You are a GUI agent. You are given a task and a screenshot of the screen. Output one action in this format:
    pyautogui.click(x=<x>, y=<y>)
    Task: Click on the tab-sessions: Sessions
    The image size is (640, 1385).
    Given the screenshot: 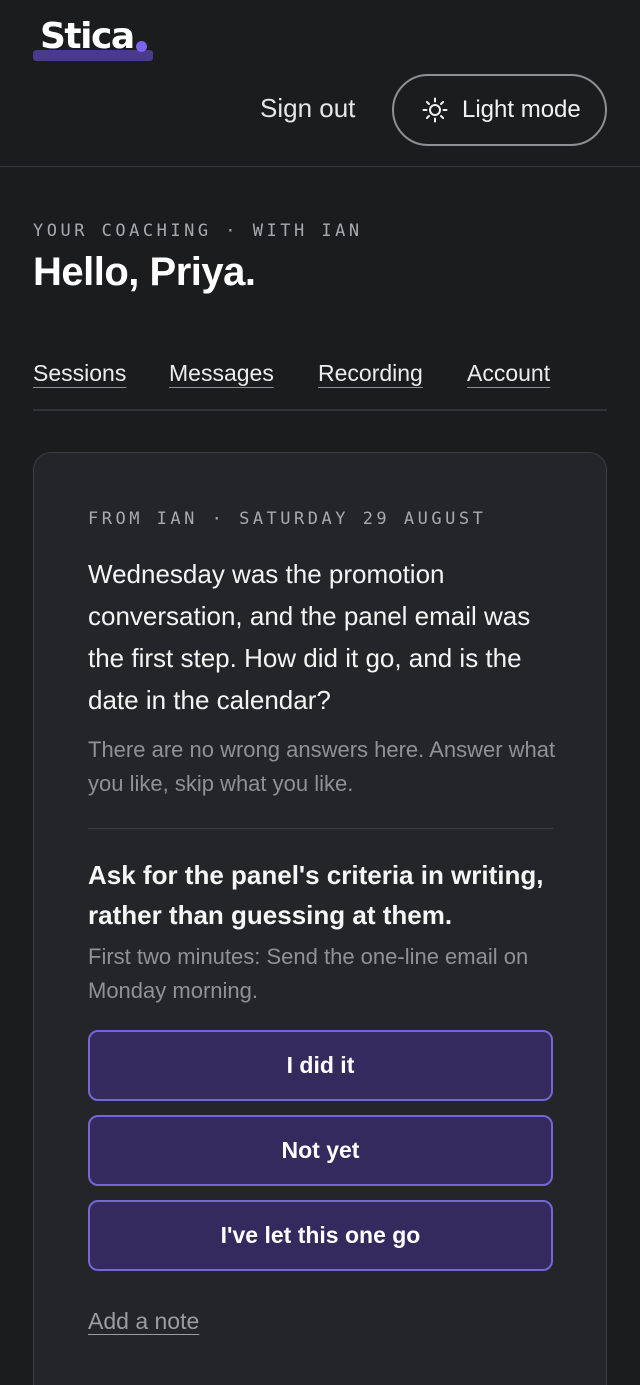 What is the action you would take?
    pyautogui.click(x=79, y=373)
    